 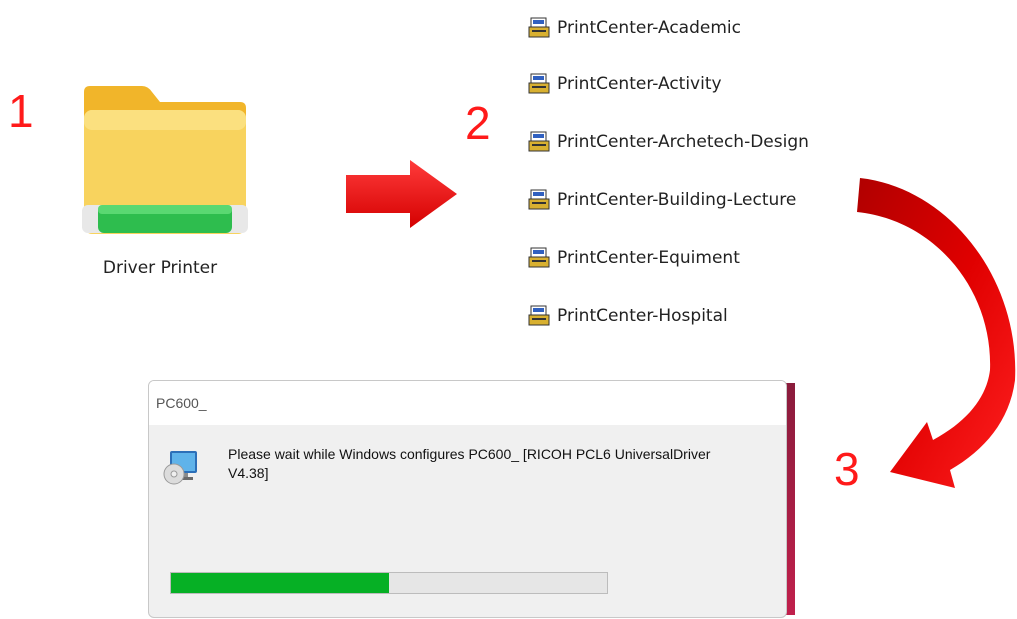 I want to click on file-label: PrintCenter-Hospital, so click(x=642, y=316).